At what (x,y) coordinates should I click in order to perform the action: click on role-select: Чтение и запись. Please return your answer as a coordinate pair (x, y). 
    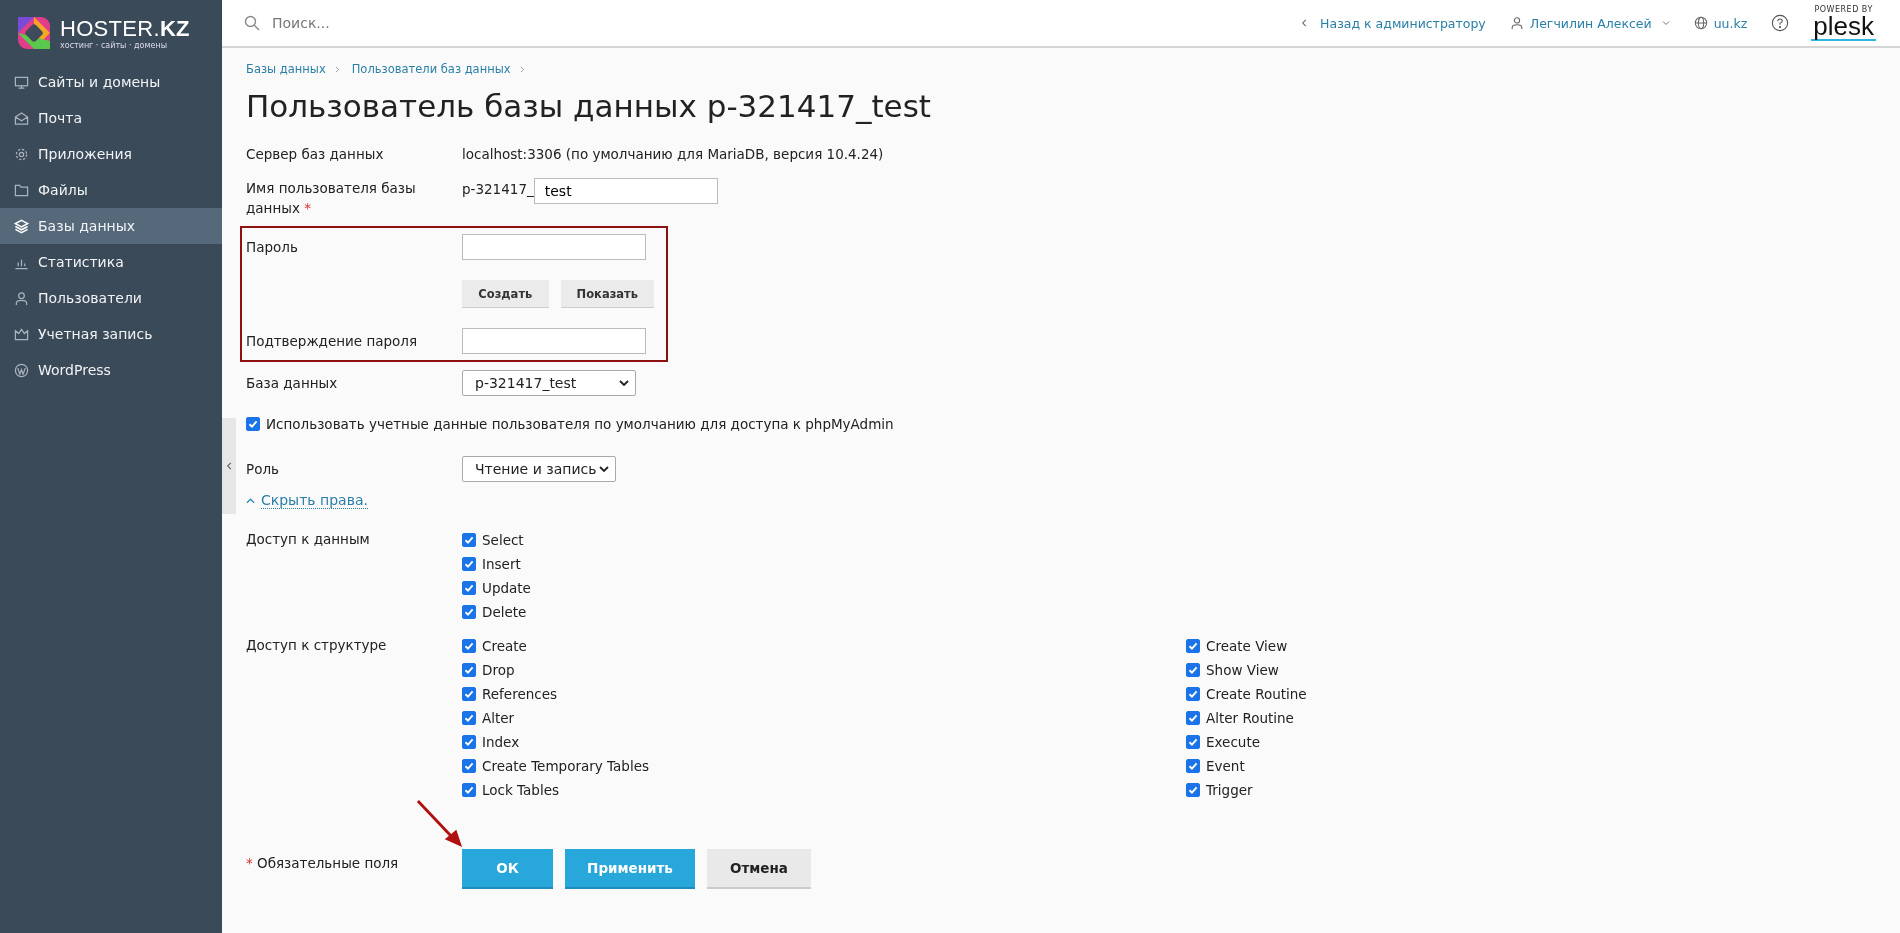
    Looking at the image, I should click on (539, 469).